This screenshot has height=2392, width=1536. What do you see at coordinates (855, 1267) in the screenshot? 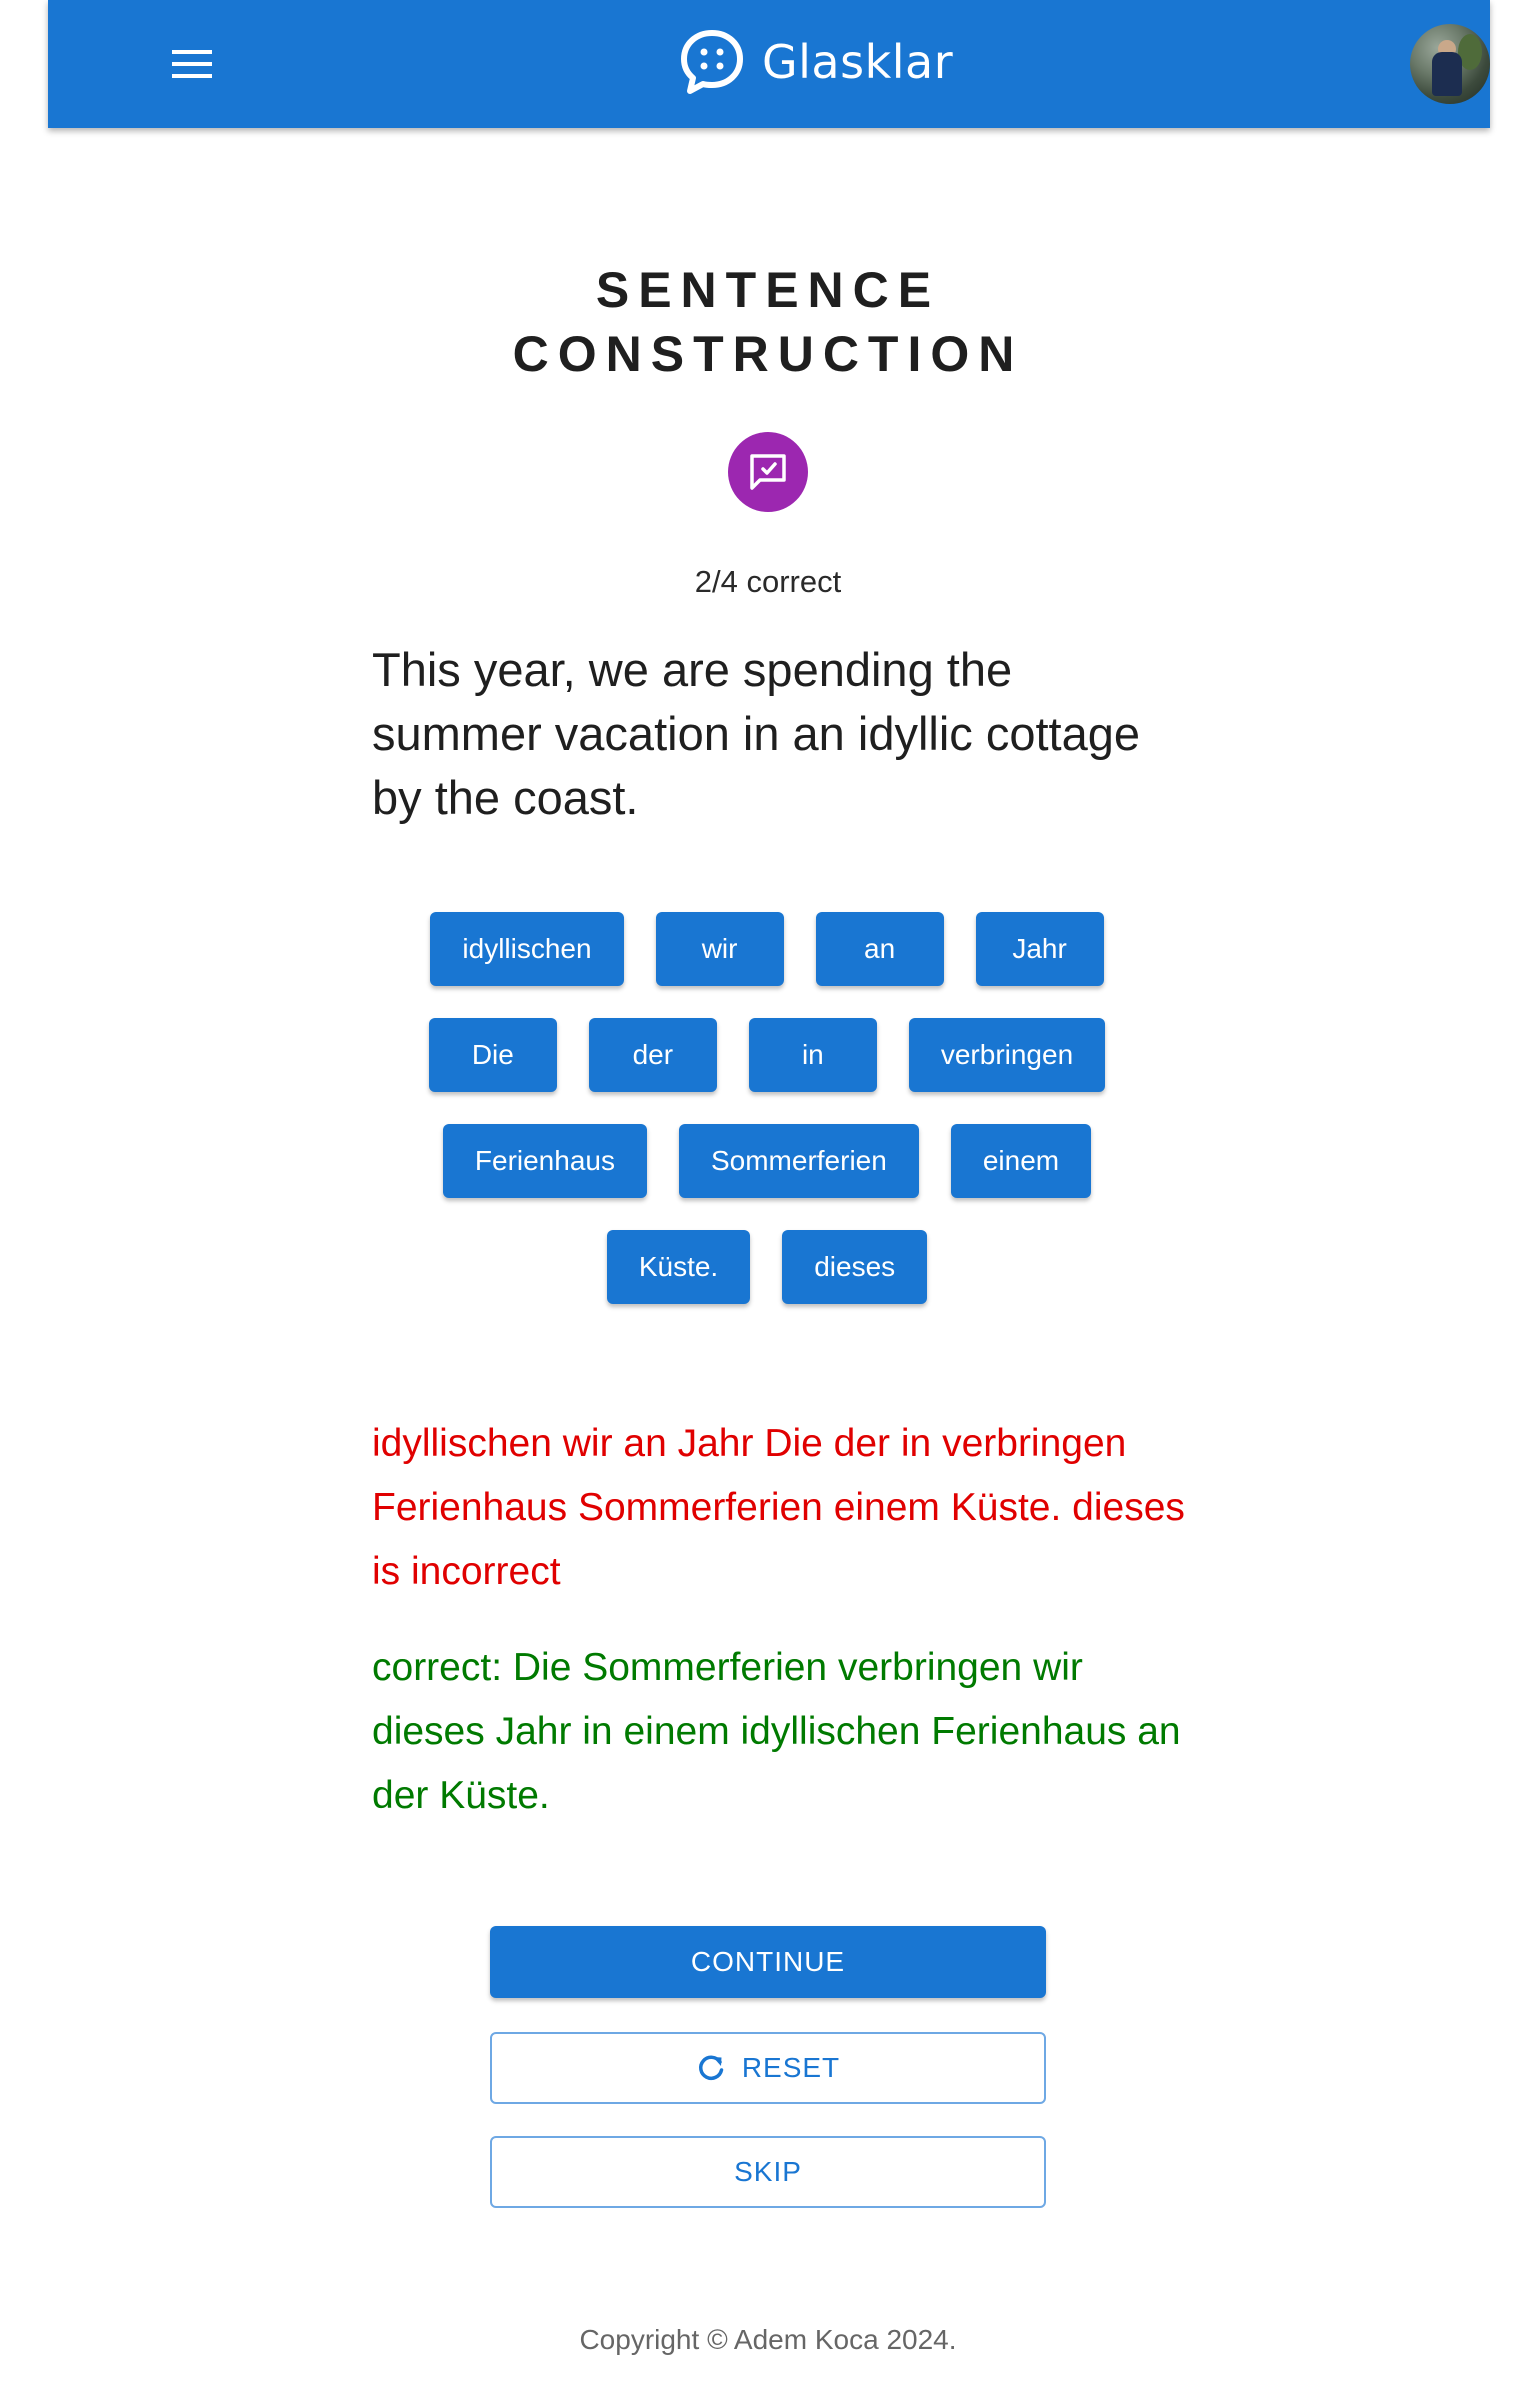
I see `word-chip: dieses` at bounding box center [855, 1267].